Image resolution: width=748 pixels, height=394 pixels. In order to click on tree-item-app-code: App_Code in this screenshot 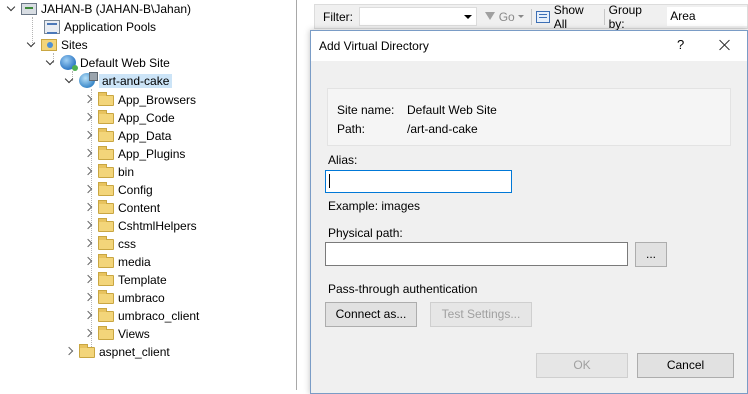, I will do `click(129, 117)`.